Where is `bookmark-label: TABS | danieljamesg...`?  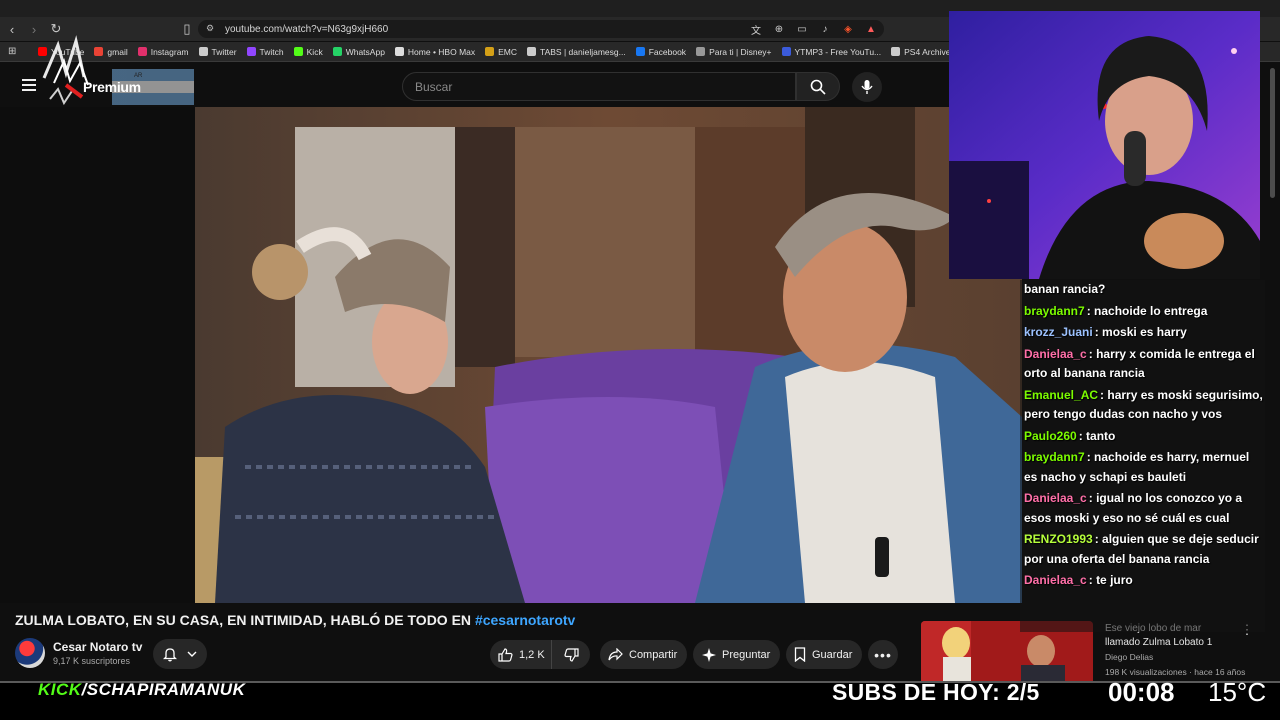
bookmark-label: TABS | danieljamesg... is located at coordinates (583, 51).